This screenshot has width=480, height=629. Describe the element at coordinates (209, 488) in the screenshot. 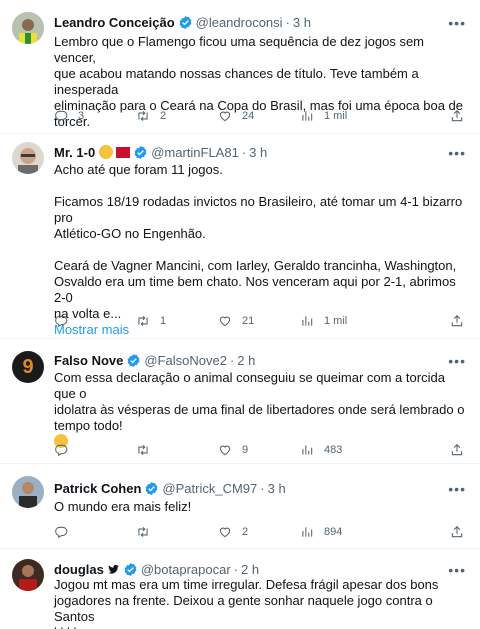

I see `author-handle: @Patrick_CM97` at that location.